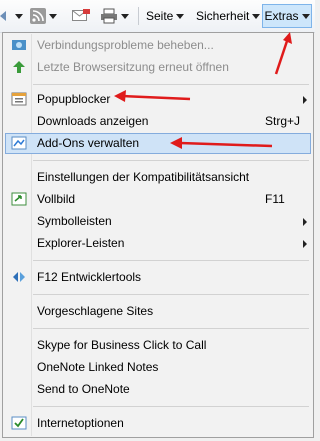 This screenshot has height=441, width=320. I want to click on home-icon, so click(5, 16).